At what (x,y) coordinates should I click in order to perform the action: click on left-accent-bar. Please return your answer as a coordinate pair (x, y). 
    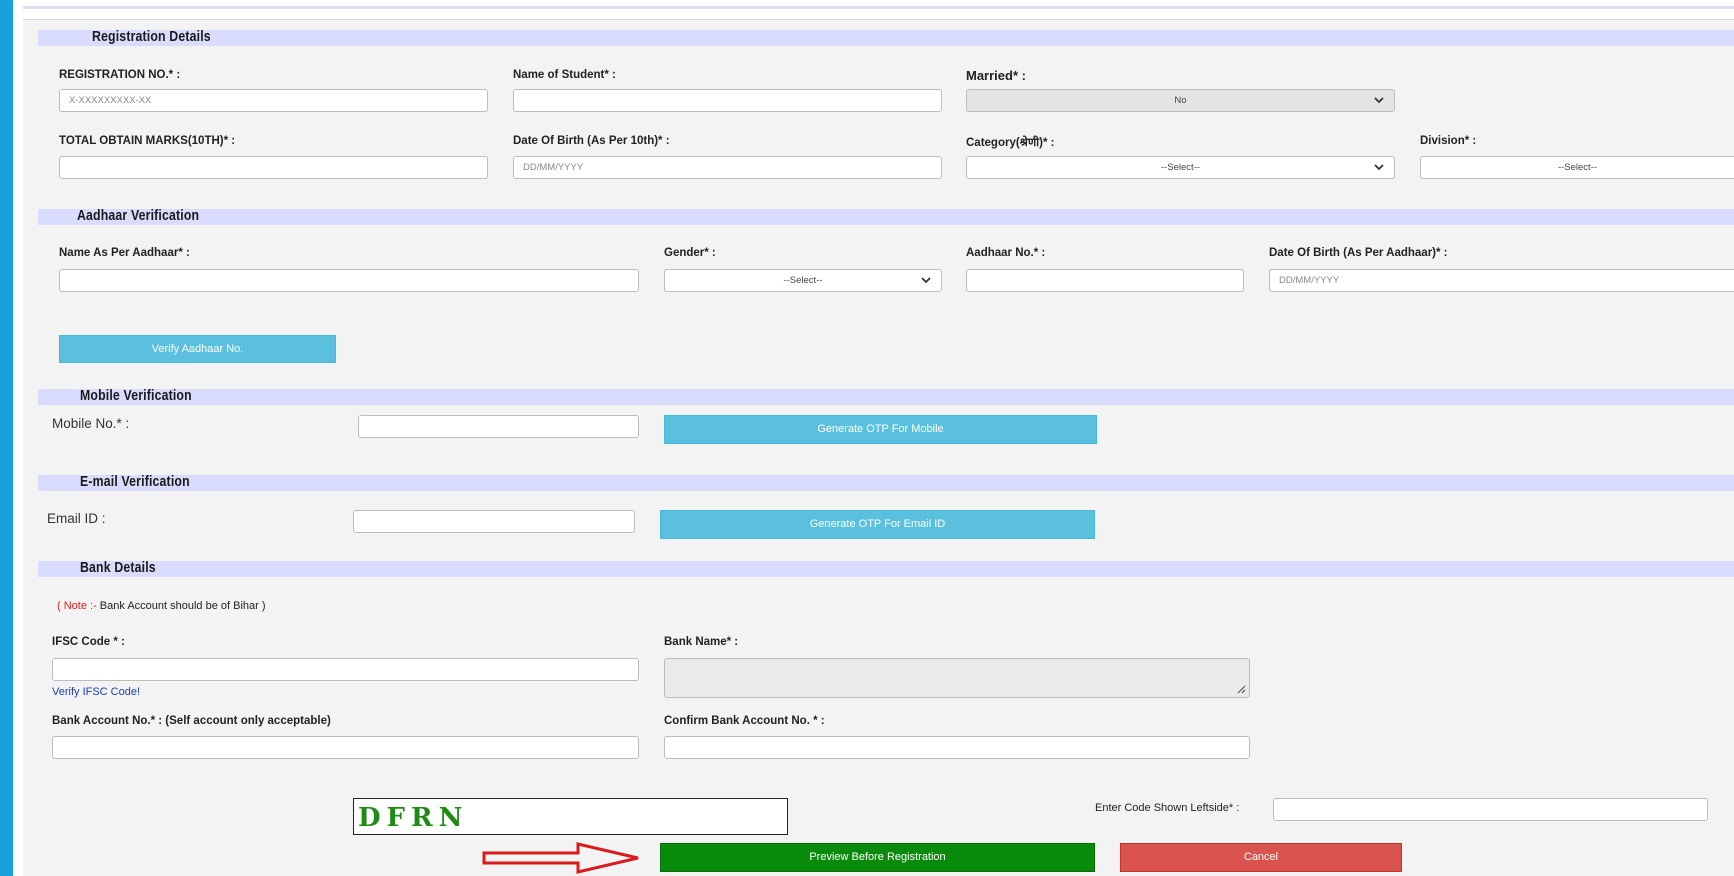
    Looking at the image, I should click on (6, 438).